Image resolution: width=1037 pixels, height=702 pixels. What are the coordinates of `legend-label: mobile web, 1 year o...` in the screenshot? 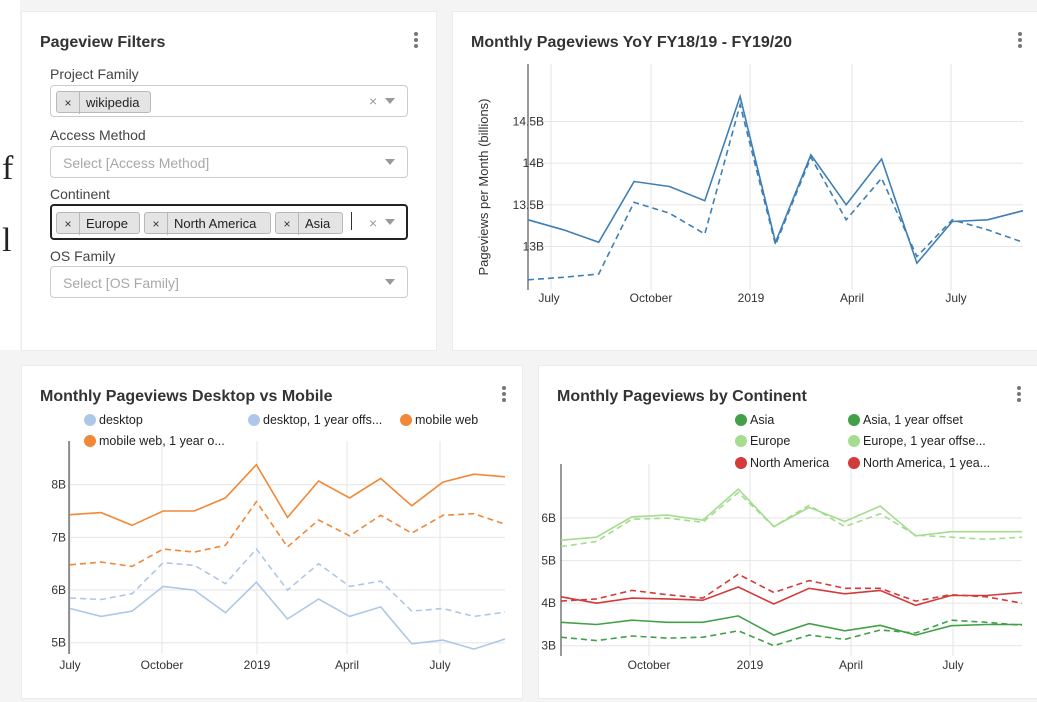 It's located at (162, 441).